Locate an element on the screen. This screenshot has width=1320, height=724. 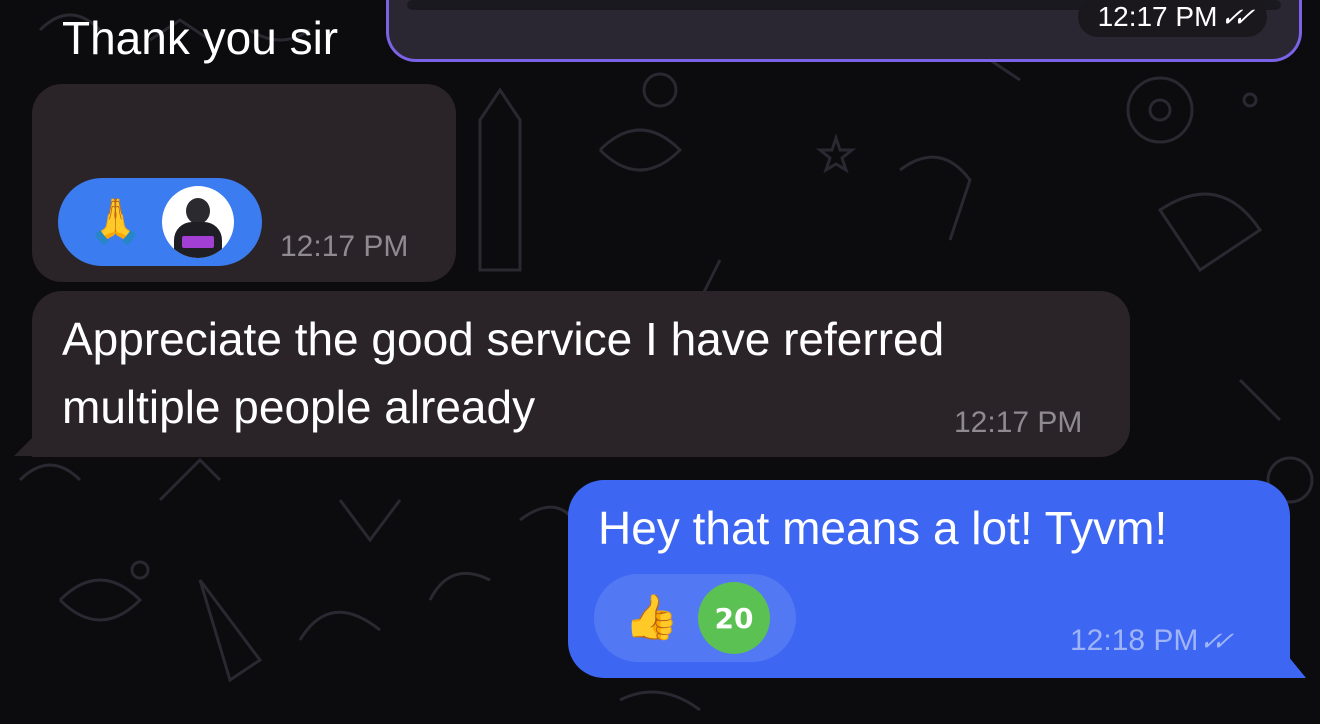
message-text: Hey that means a lot! Tyvm! is located at coordinates (883, 528).